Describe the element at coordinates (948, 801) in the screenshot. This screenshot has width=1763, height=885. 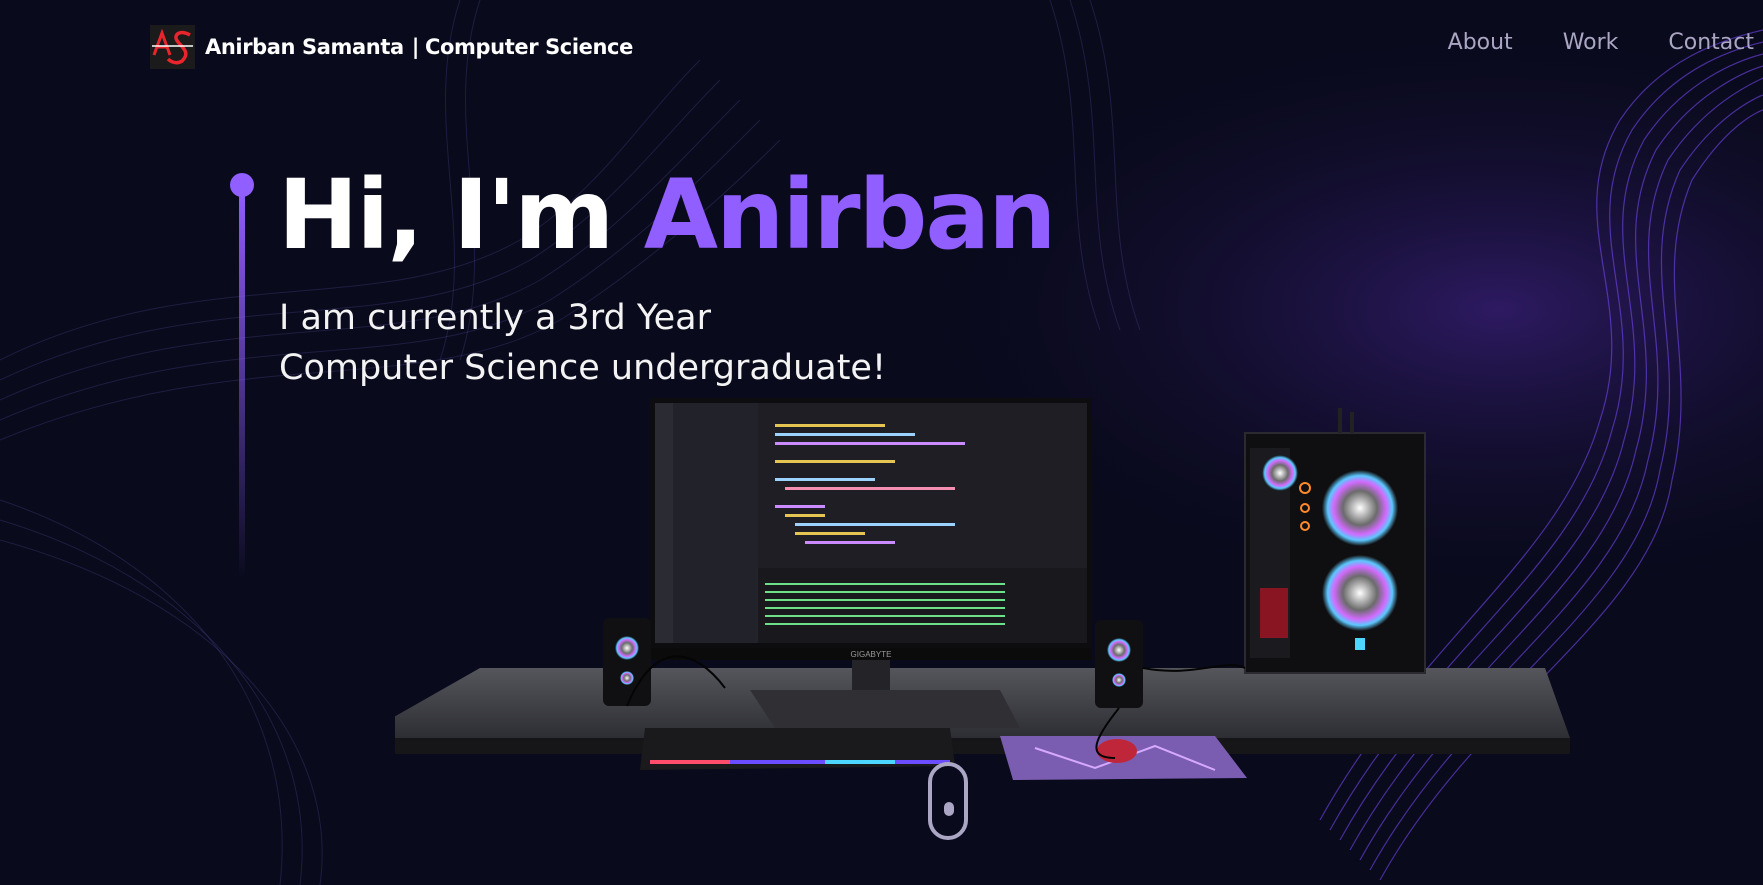
I see `scroll-down-indicator` at that location.